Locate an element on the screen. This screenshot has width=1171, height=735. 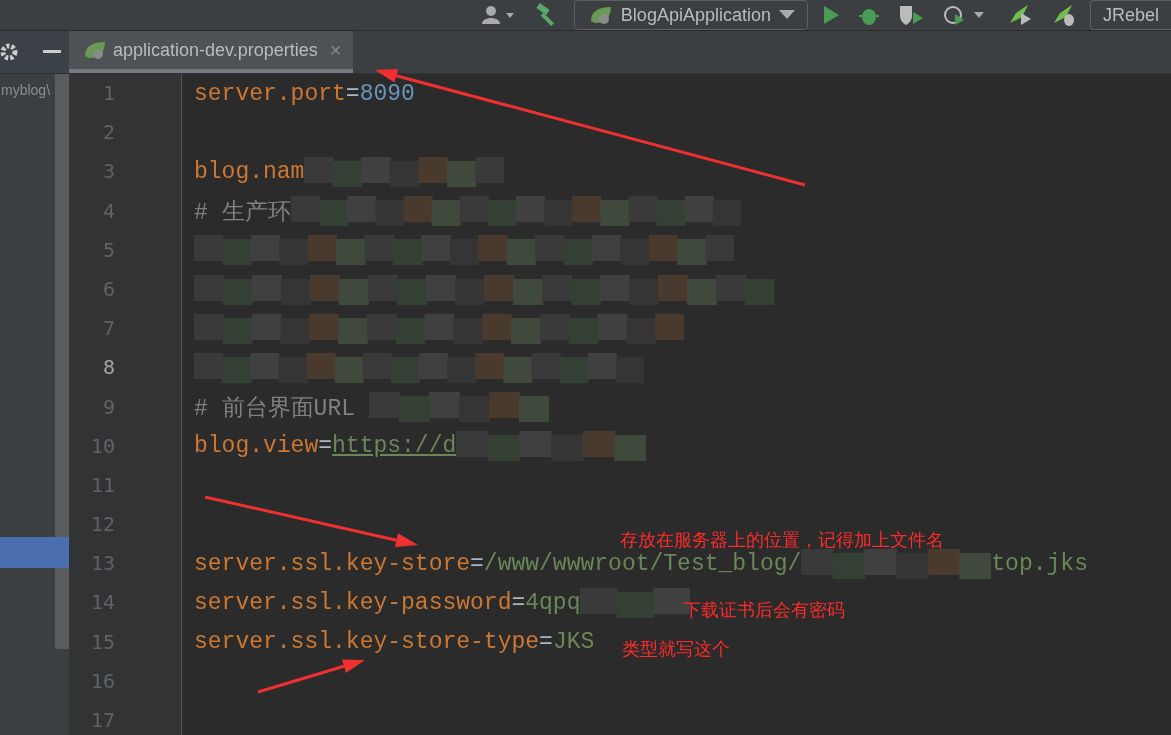
code-comment: # 前台界面URL is located at coordinates (275, 408).